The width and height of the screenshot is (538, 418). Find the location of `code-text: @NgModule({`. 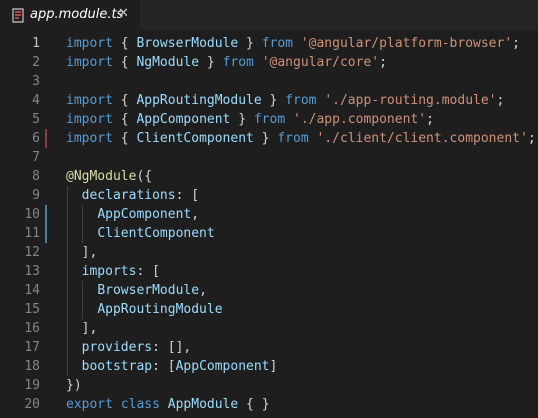

code-text: @NgModule({ is located at coordinates (109, 176).